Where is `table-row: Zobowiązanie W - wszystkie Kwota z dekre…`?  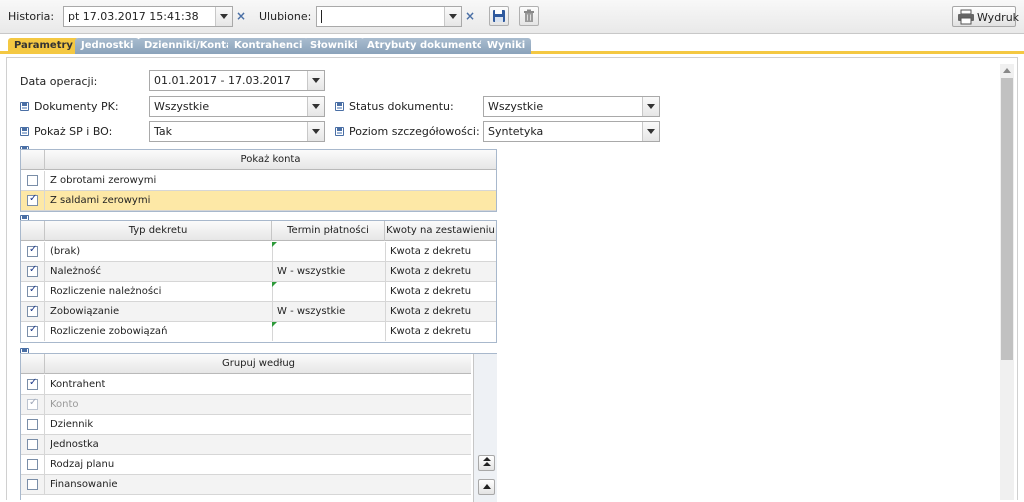 table-row: Zobowiązanie W - wszystkie Kwota z dekre… is located at coordinates (258, 312).